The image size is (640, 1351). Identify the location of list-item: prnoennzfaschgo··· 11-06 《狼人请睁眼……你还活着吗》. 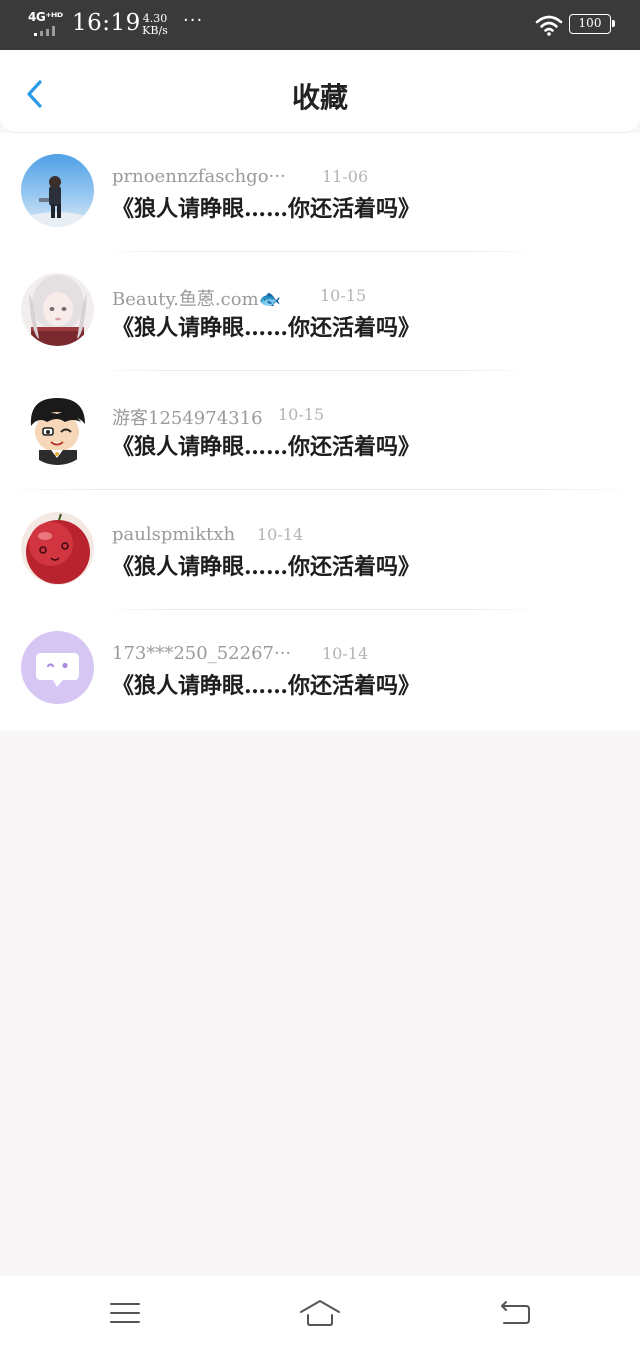
(320, 192).